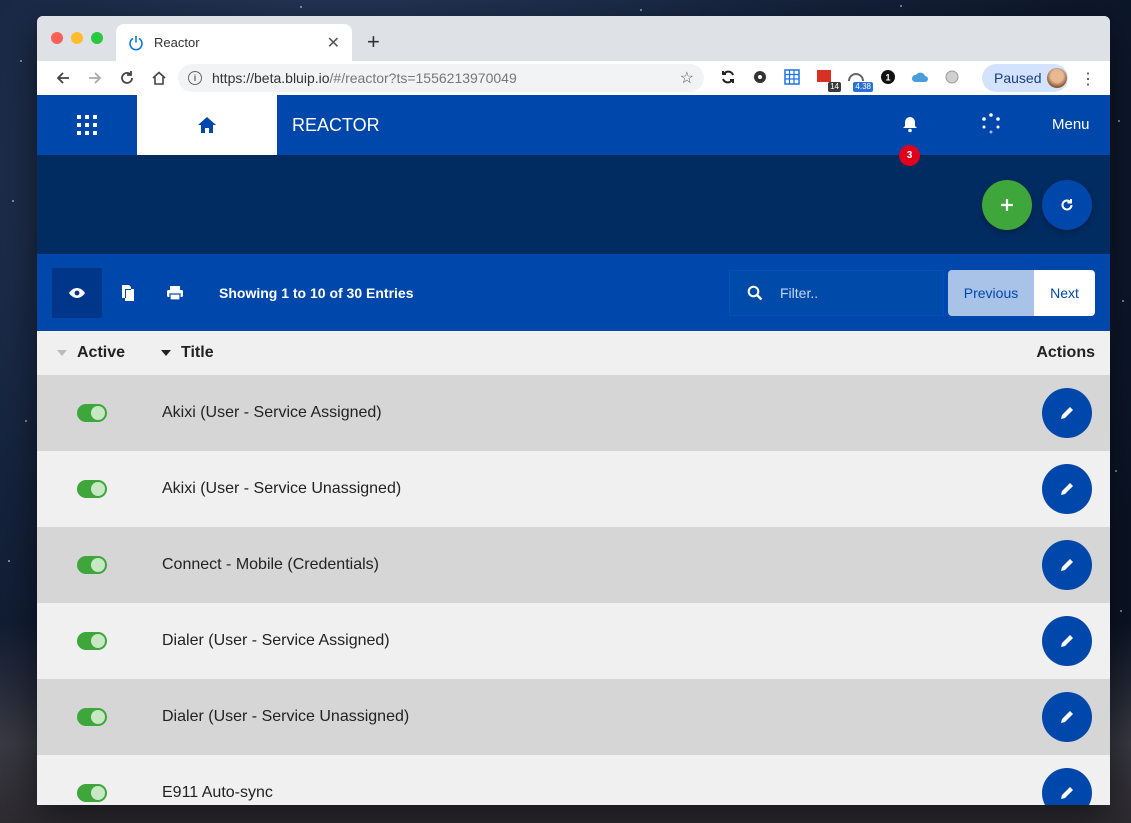 The height and width of the screenshot is (823, 1131). Describe the element at coordinates (282, 488) in the screenshot. I see `row-title: Akixi (User - Service Unassigned)` at that location.